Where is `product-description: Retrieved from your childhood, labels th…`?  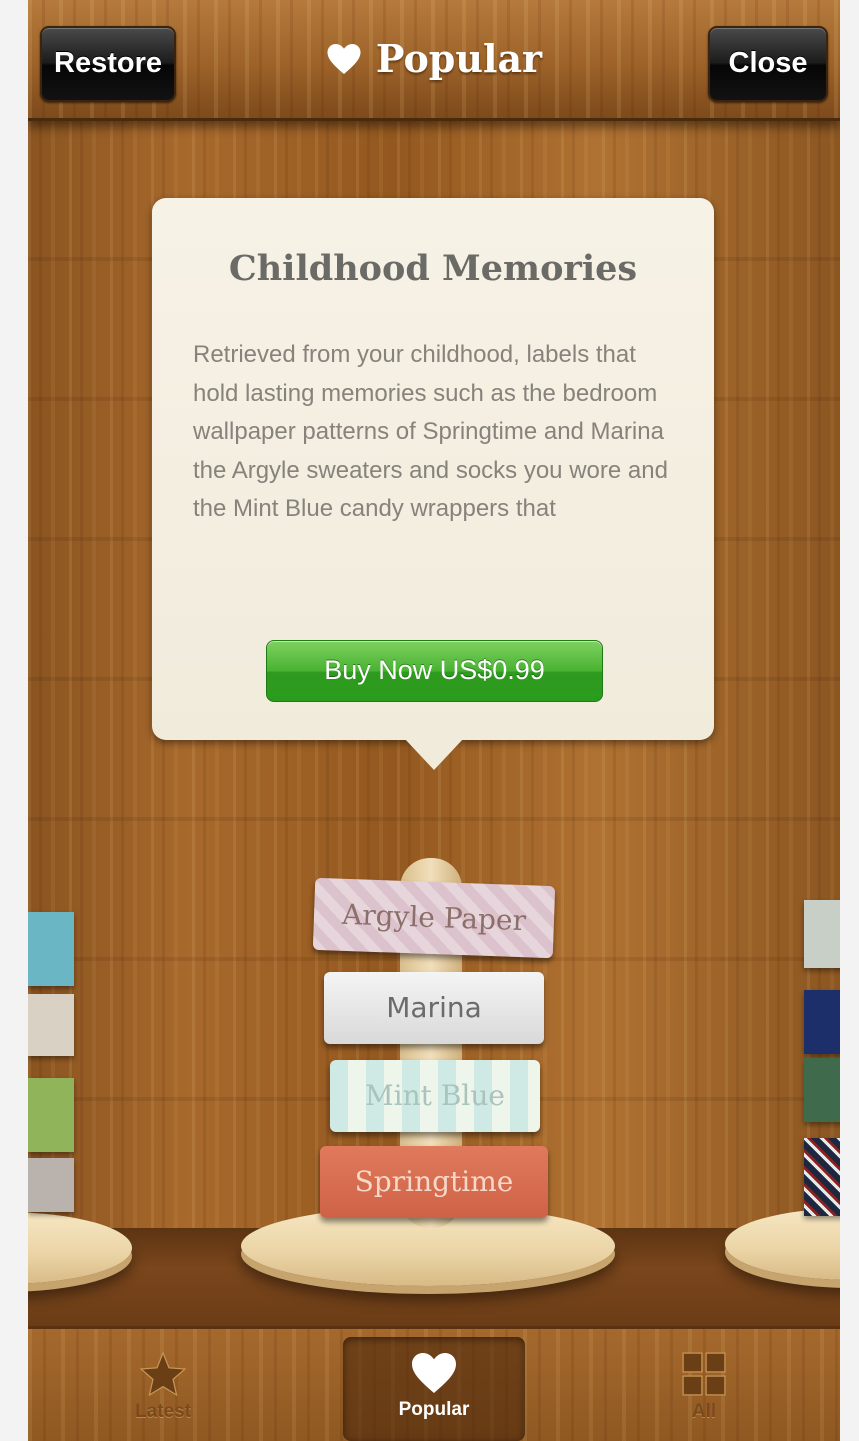 product-description: Retrieved from your childhood, labels th… is located at coordinates (430, 431).